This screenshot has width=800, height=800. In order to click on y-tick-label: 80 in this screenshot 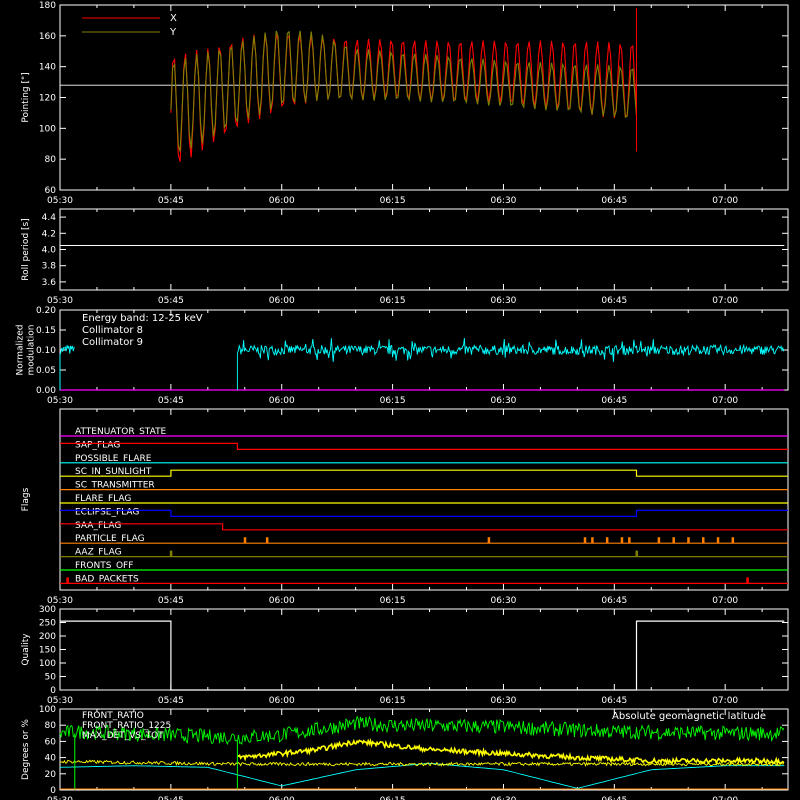, I will do `click(51, 726)`.